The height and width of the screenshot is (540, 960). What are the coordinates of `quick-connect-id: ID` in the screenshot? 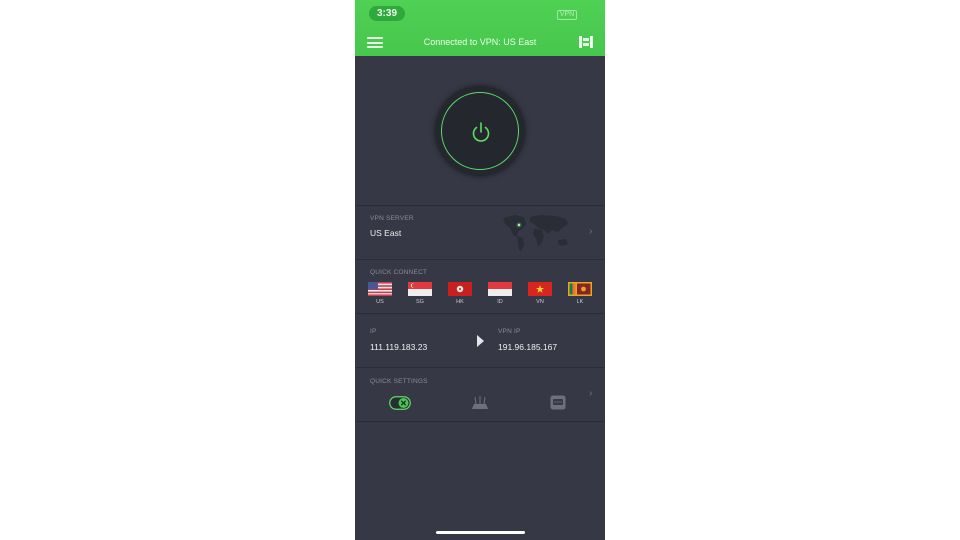 It's located at (500, 293).